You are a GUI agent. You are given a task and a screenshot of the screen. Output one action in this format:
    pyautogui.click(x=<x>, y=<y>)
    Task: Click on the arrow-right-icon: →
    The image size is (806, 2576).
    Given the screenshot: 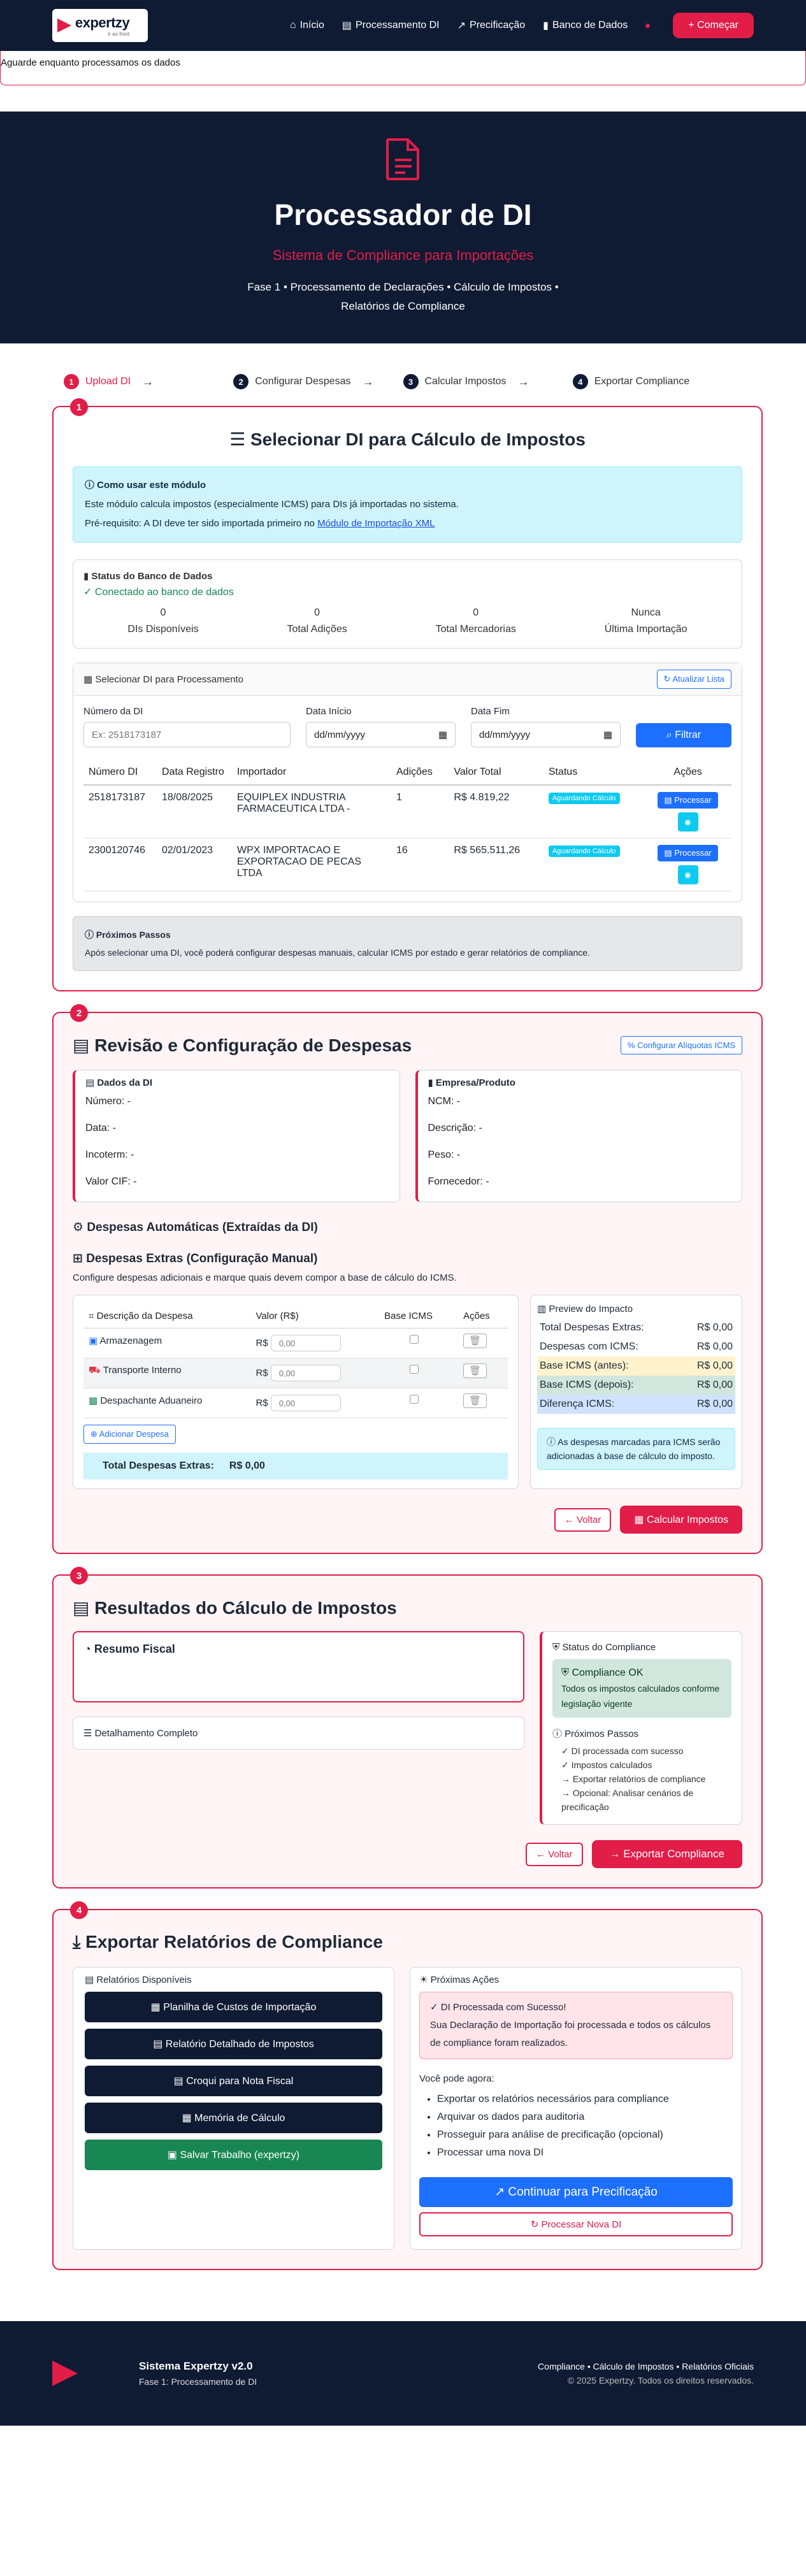 What is the action you would take?
    pyautogui.click(x=368, y=381)
    